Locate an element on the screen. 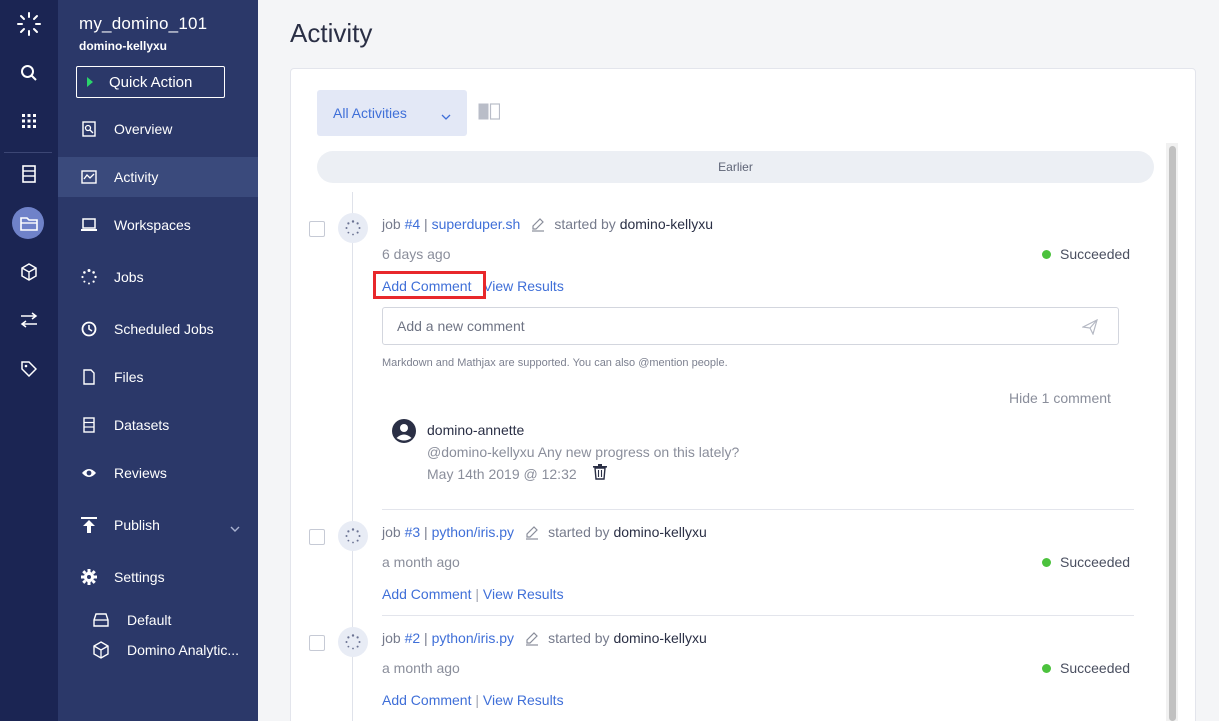  clock-icon is located at coordinates (89, 329).